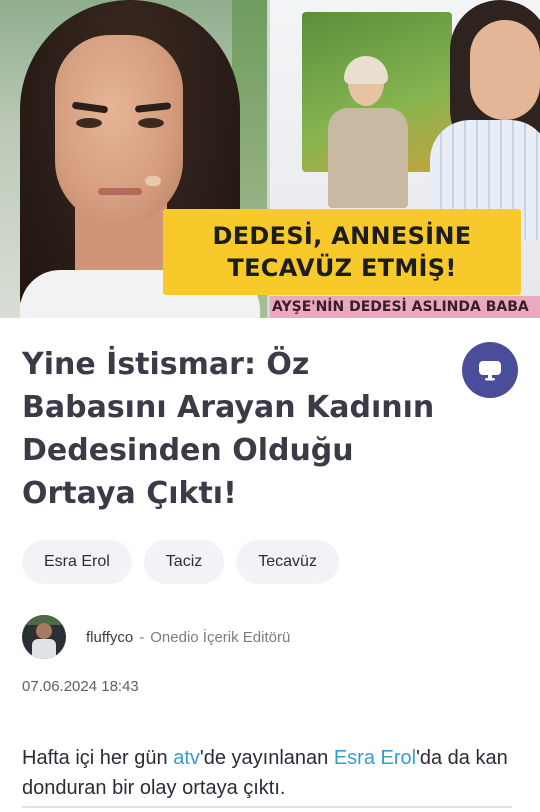 The width and height of the screenshot is (540, 812). What do you see at coordinates (80, 686) in the screenshot?
I see `publish-date: 07.06.2024 18:43` at bounding box center [80, 686].